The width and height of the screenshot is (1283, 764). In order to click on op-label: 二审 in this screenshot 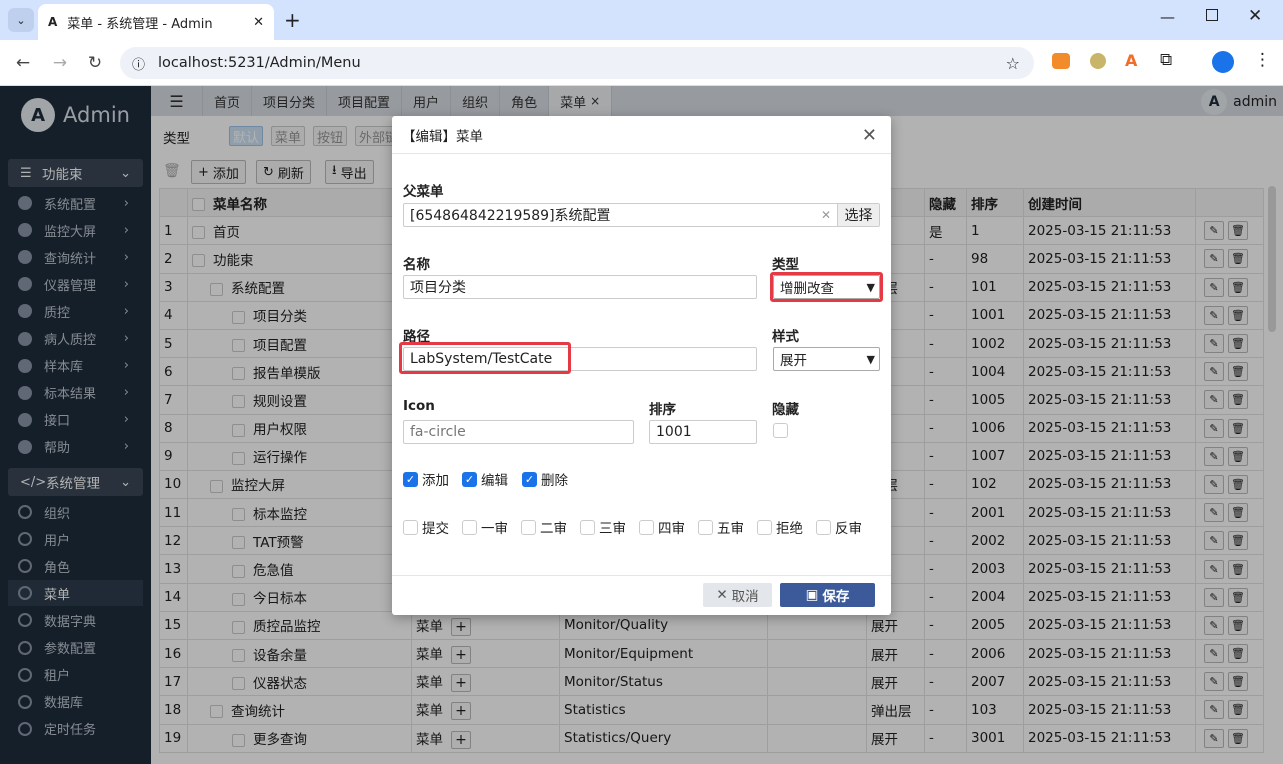, I will do `click(553, 529)`.